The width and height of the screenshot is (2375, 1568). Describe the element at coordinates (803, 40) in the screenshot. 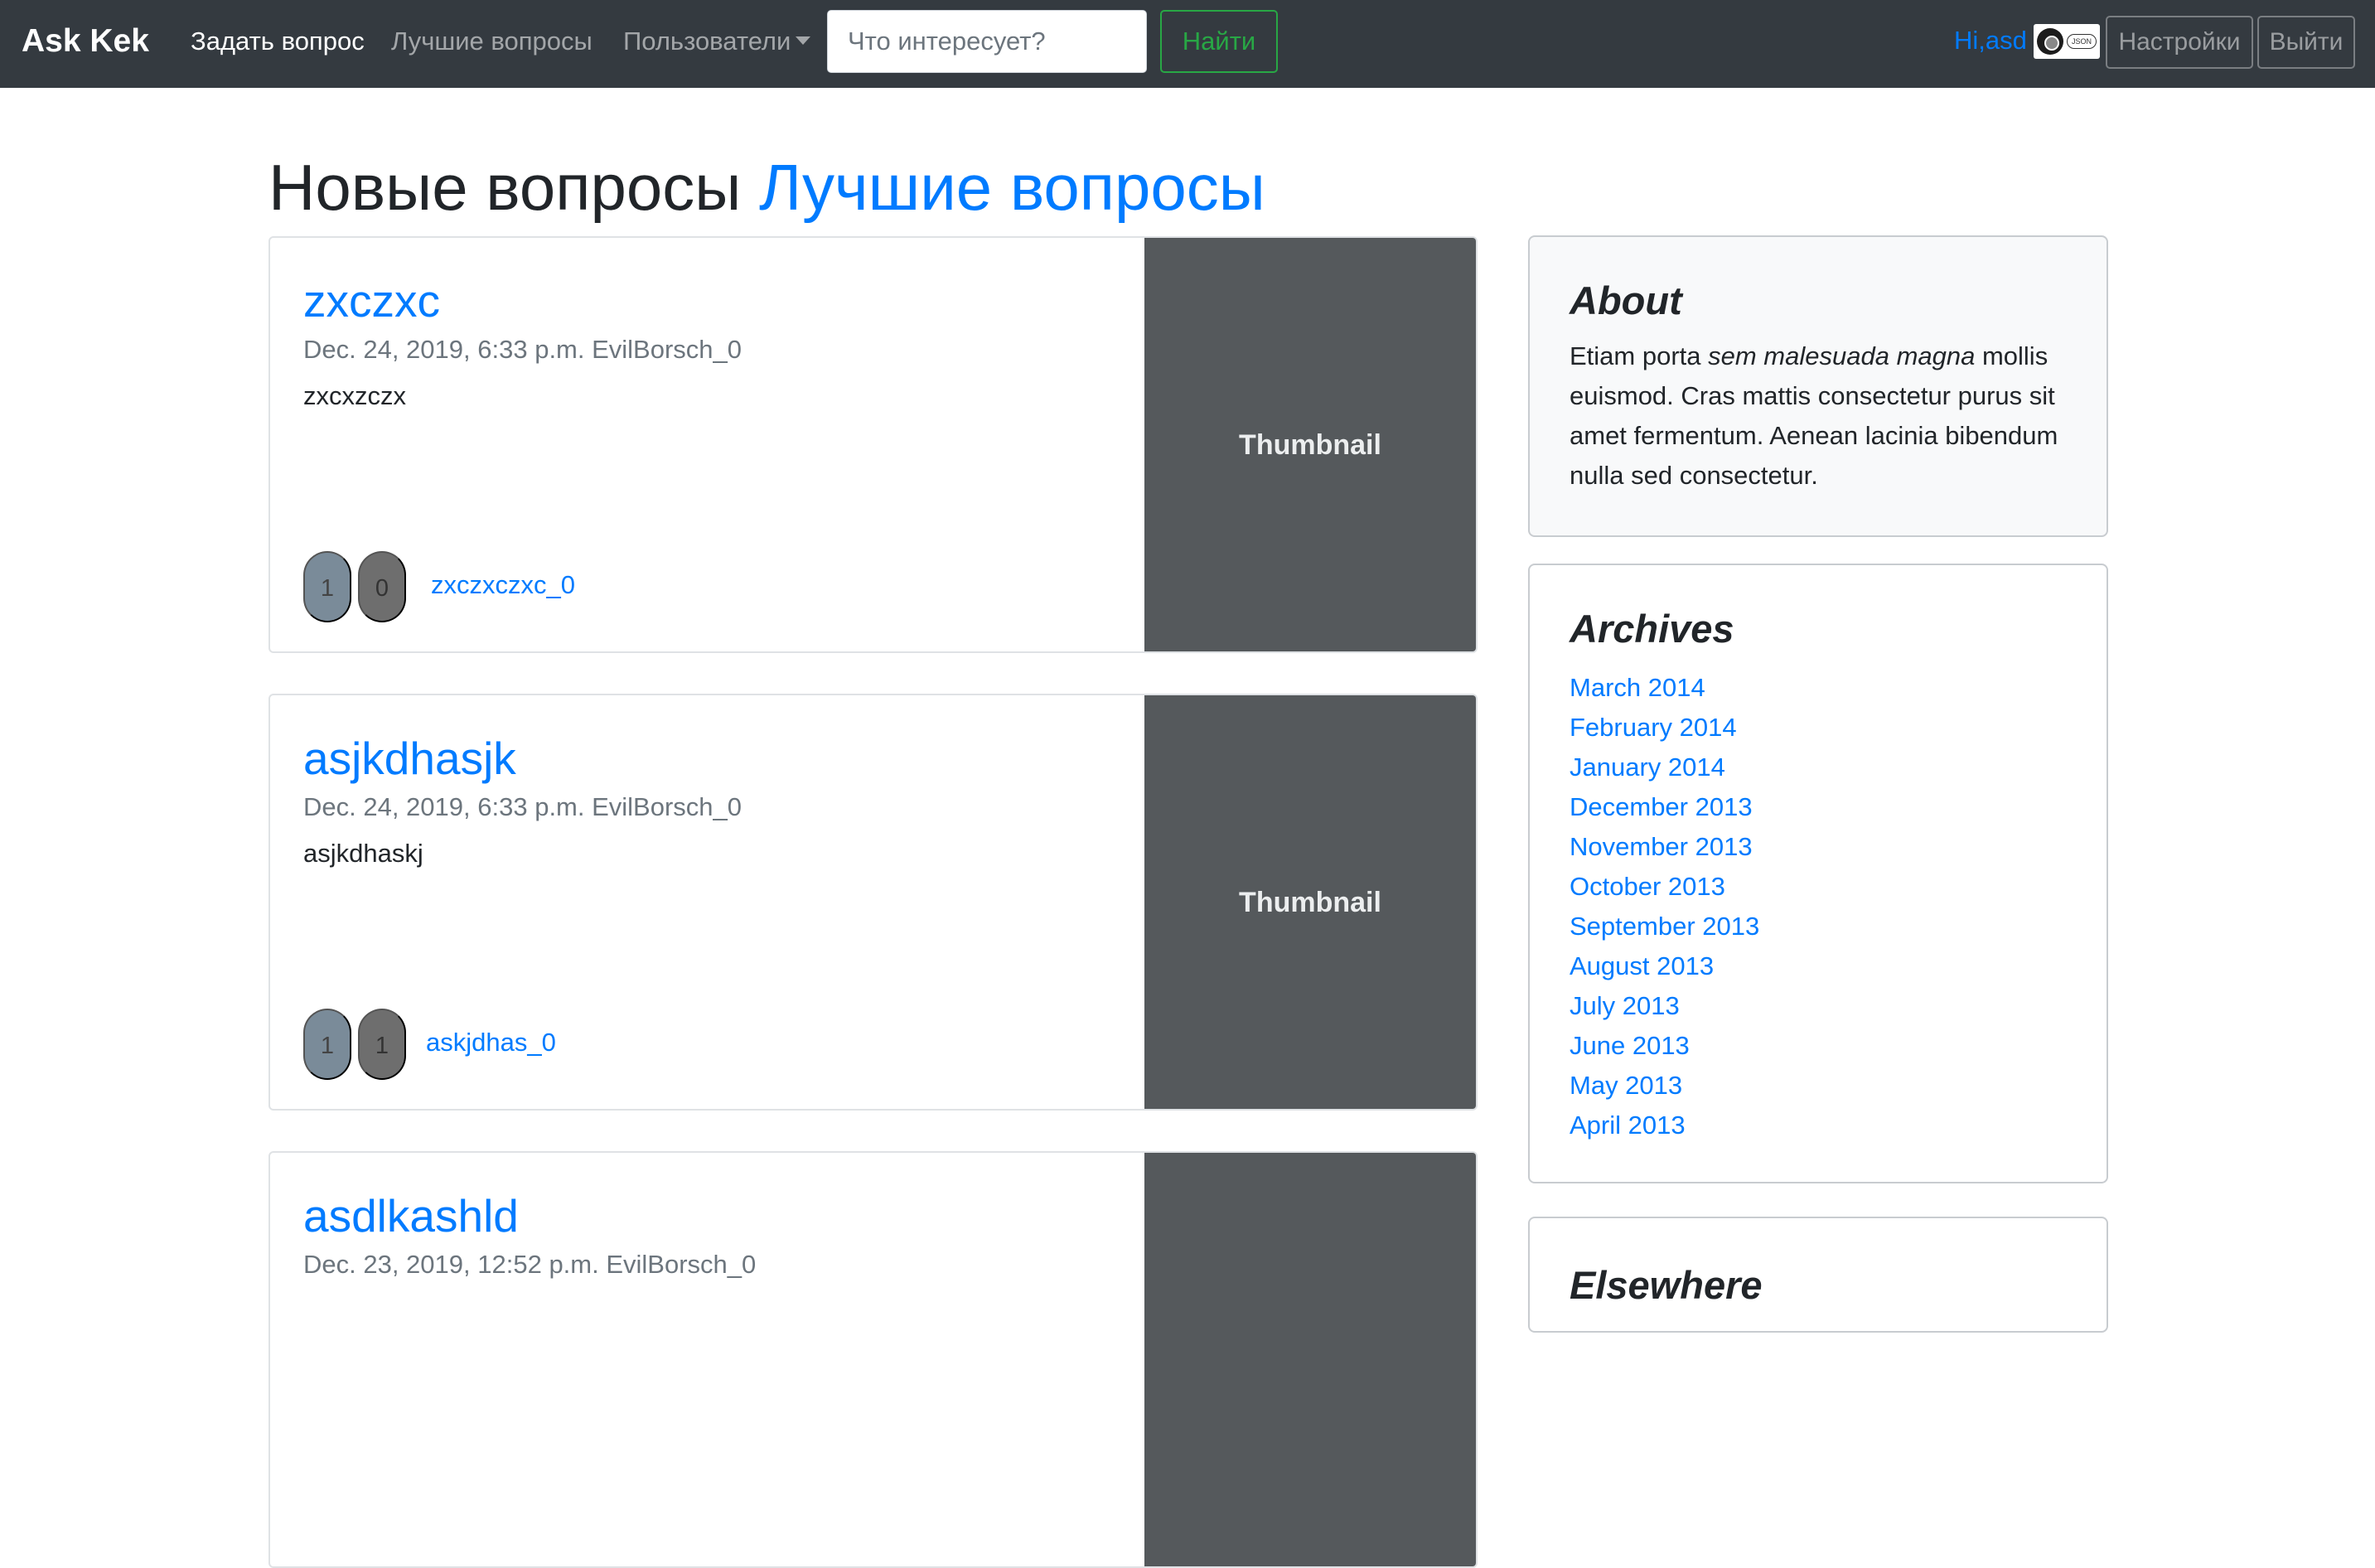

I see `chevron-down-icon` at that location.